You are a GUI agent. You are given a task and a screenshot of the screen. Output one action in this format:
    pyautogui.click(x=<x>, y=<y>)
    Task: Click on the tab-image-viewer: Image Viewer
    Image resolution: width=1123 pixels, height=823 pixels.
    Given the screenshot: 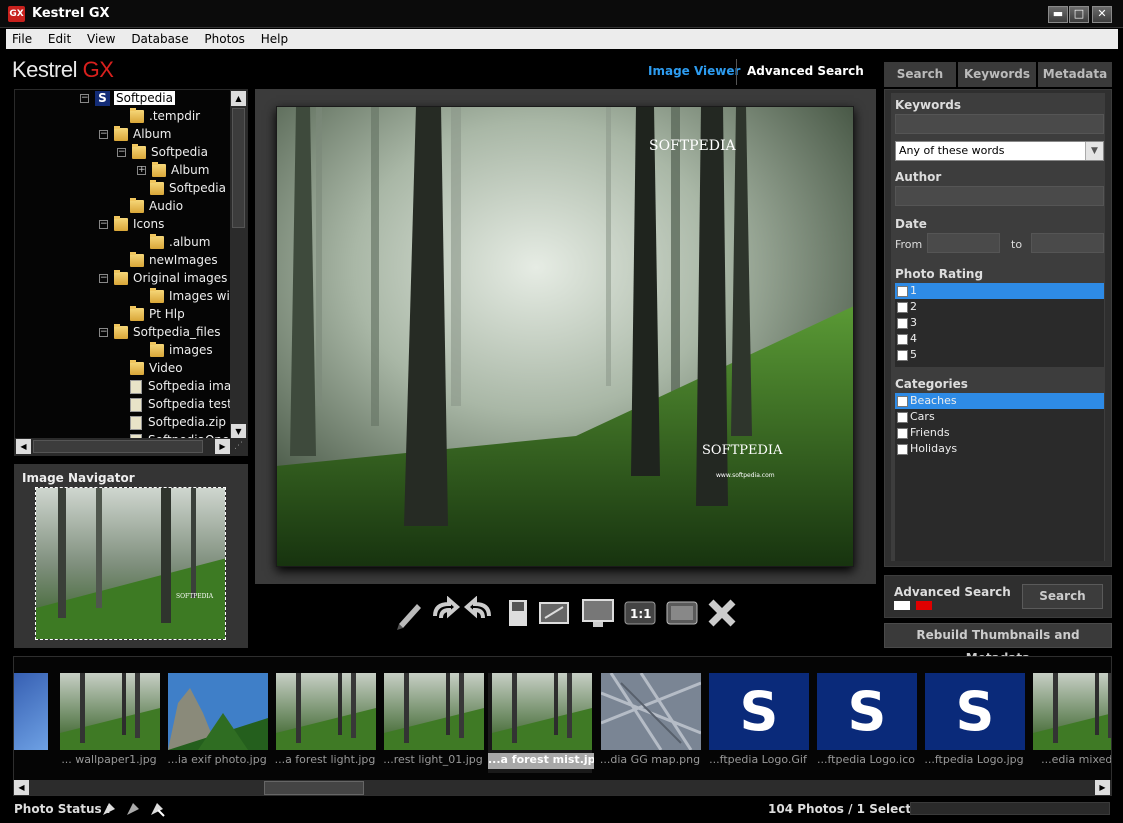 What is the action you would take?
    pyautogui.click(x=694, y=71)
    